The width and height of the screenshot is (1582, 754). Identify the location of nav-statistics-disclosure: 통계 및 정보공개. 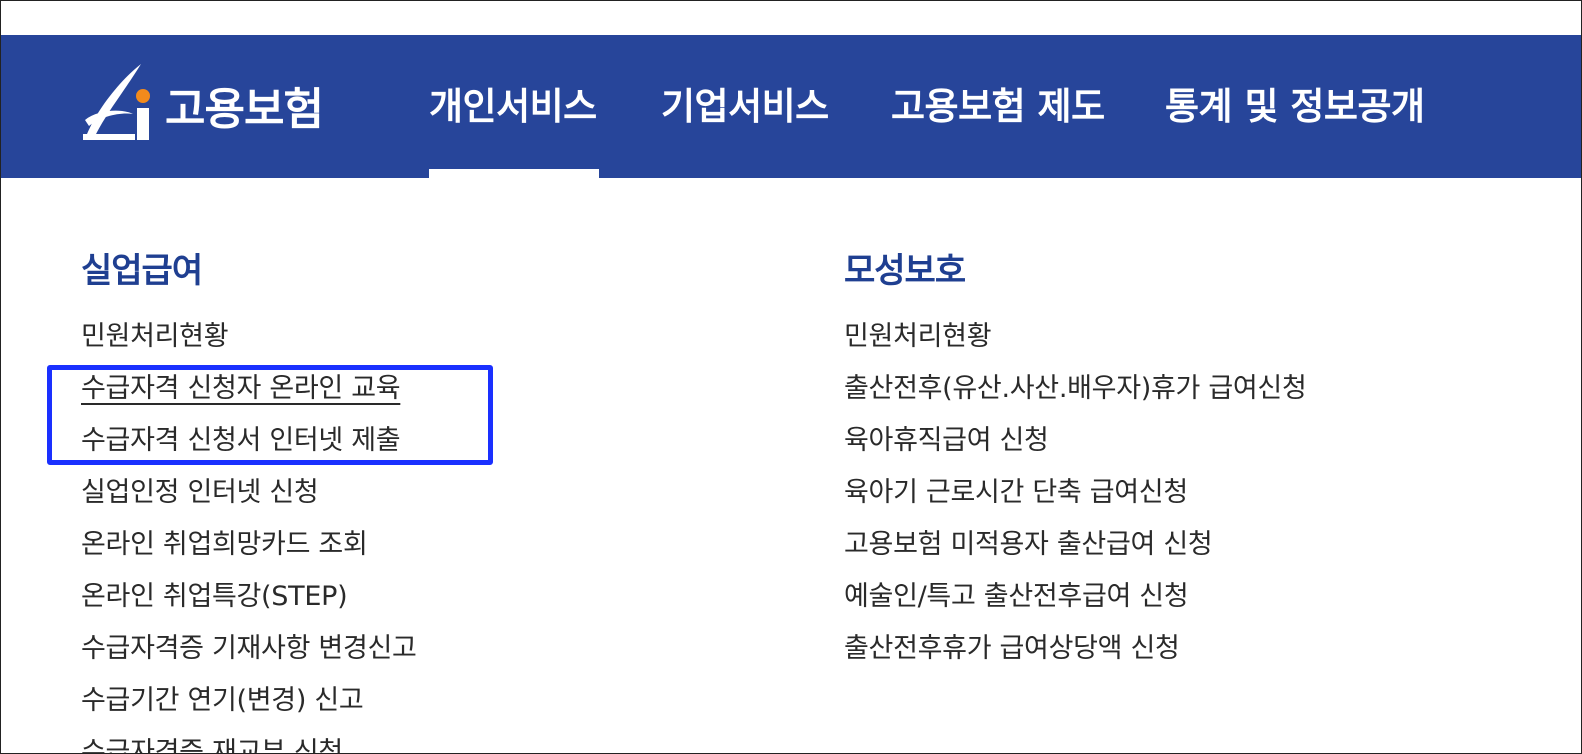
(1295, 106).